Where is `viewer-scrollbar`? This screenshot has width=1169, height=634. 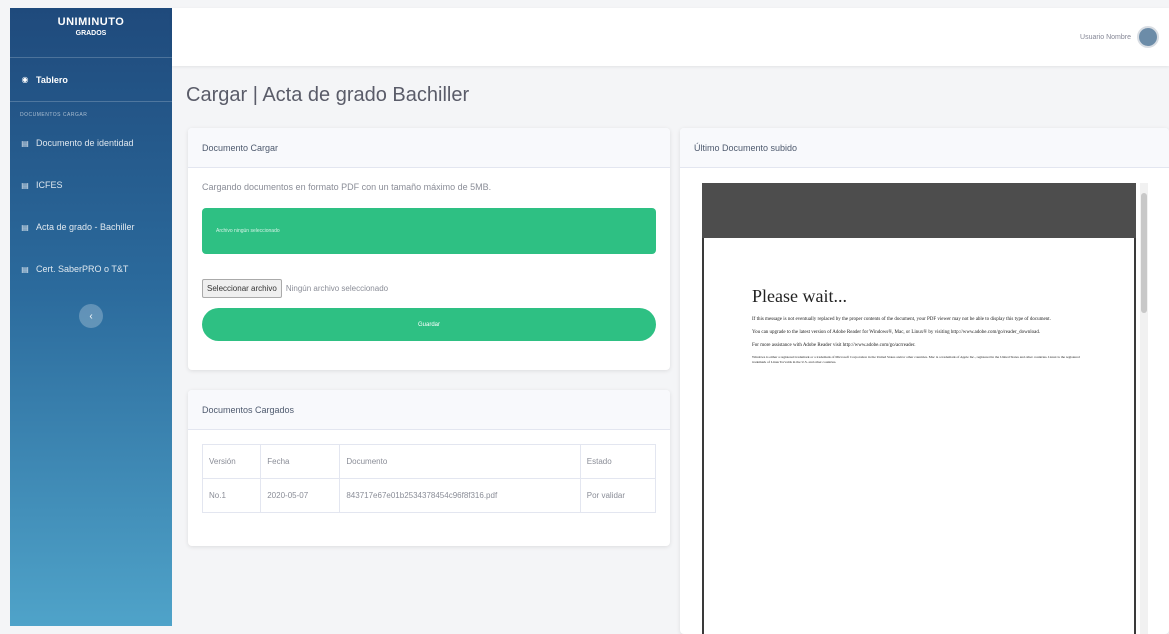
viewer-scrollbar is located at coordinates (1144, 408).